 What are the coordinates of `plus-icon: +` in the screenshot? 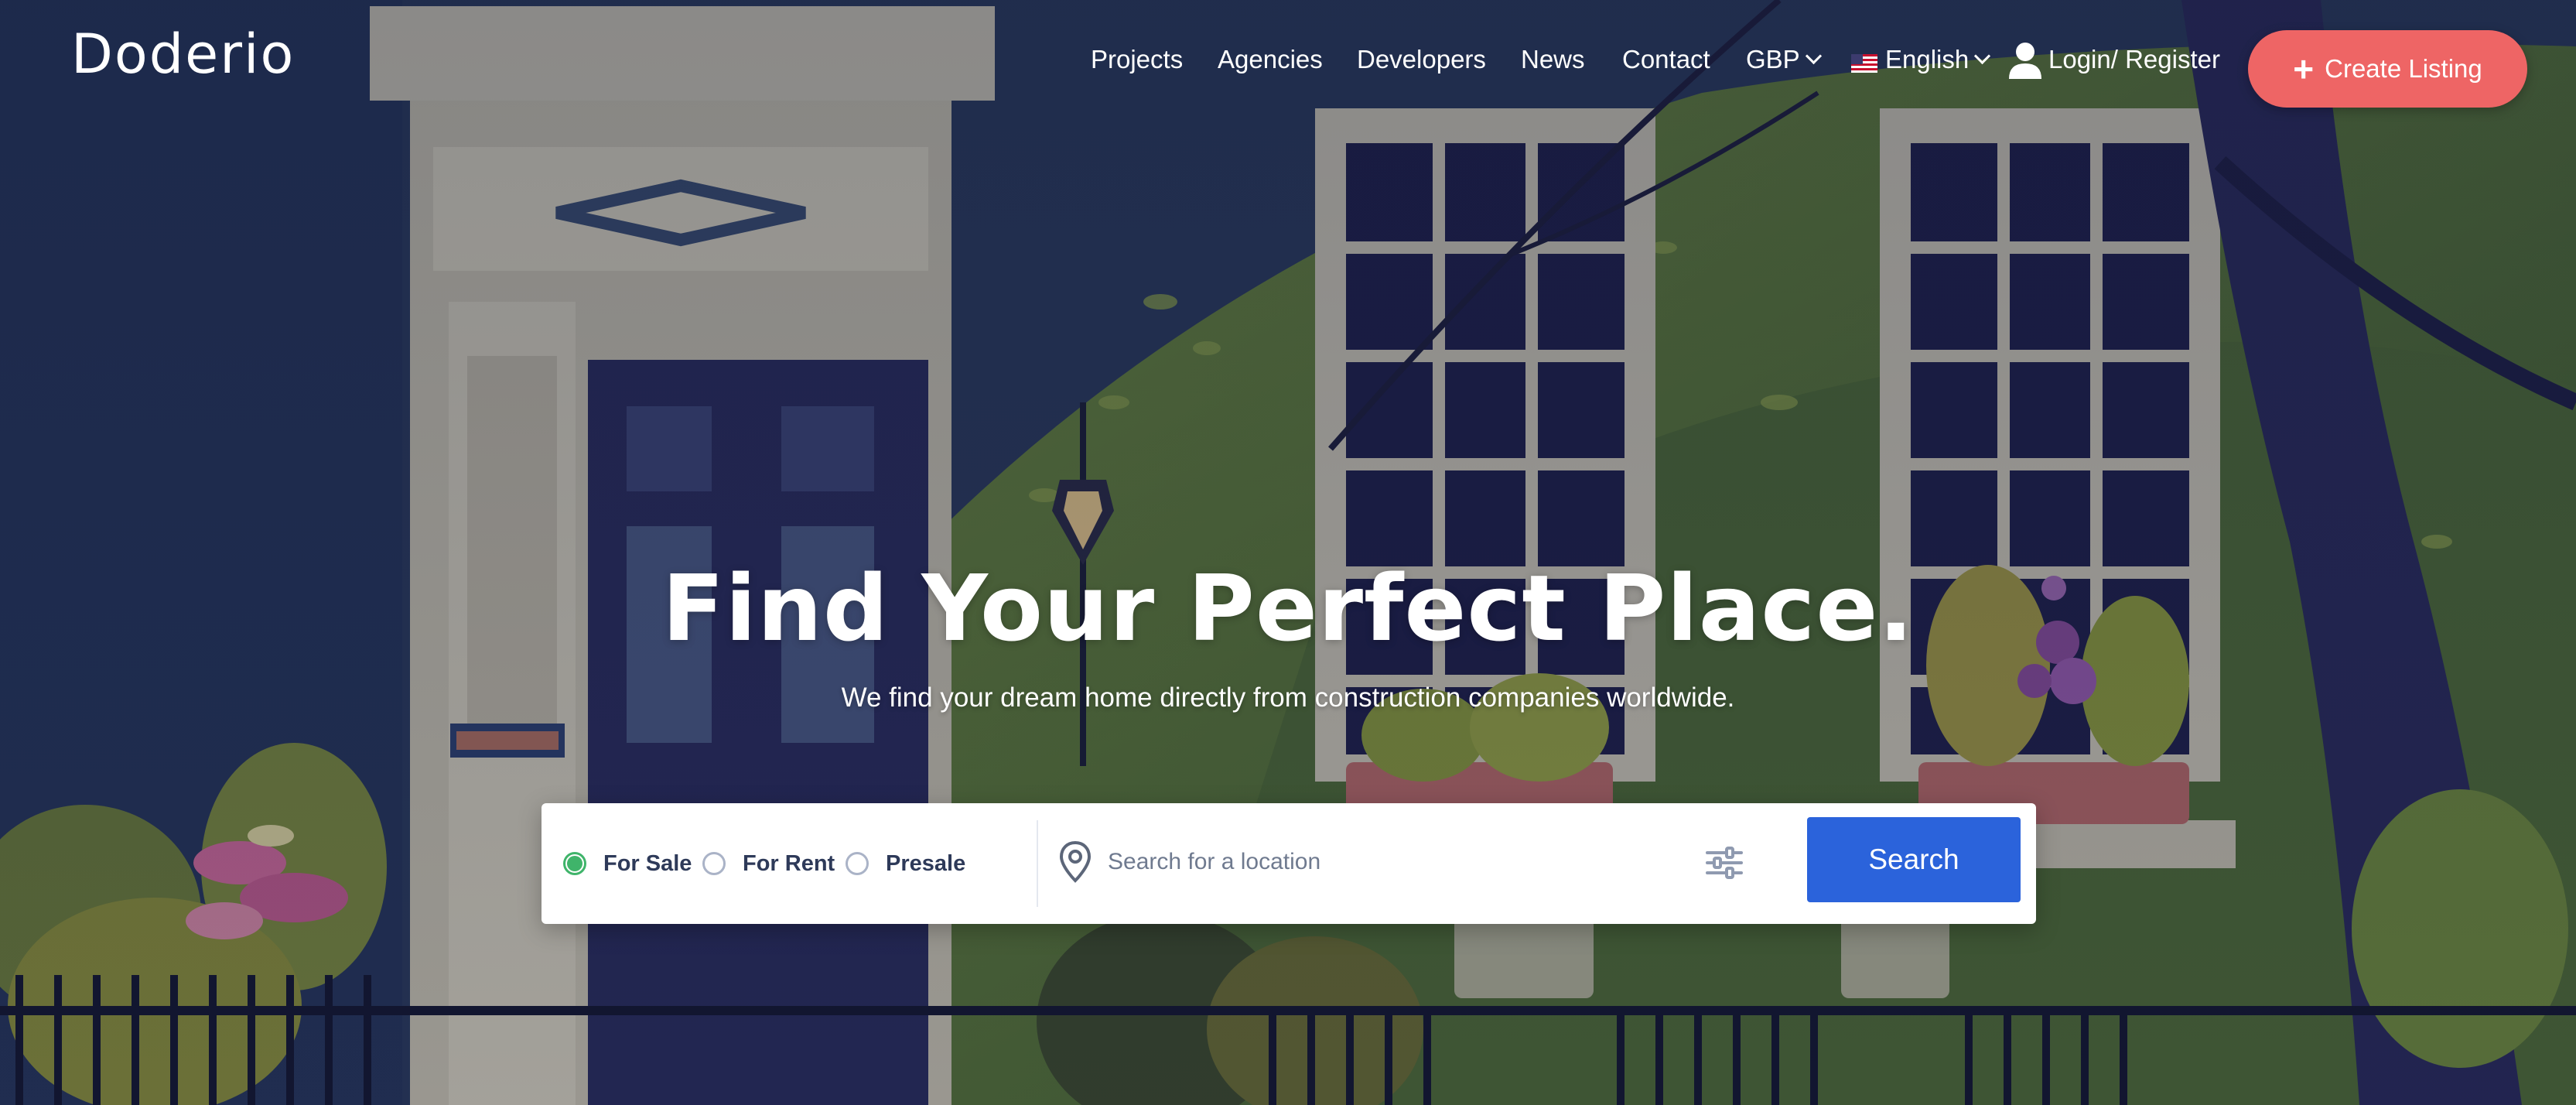 It's located at (2304, 69).